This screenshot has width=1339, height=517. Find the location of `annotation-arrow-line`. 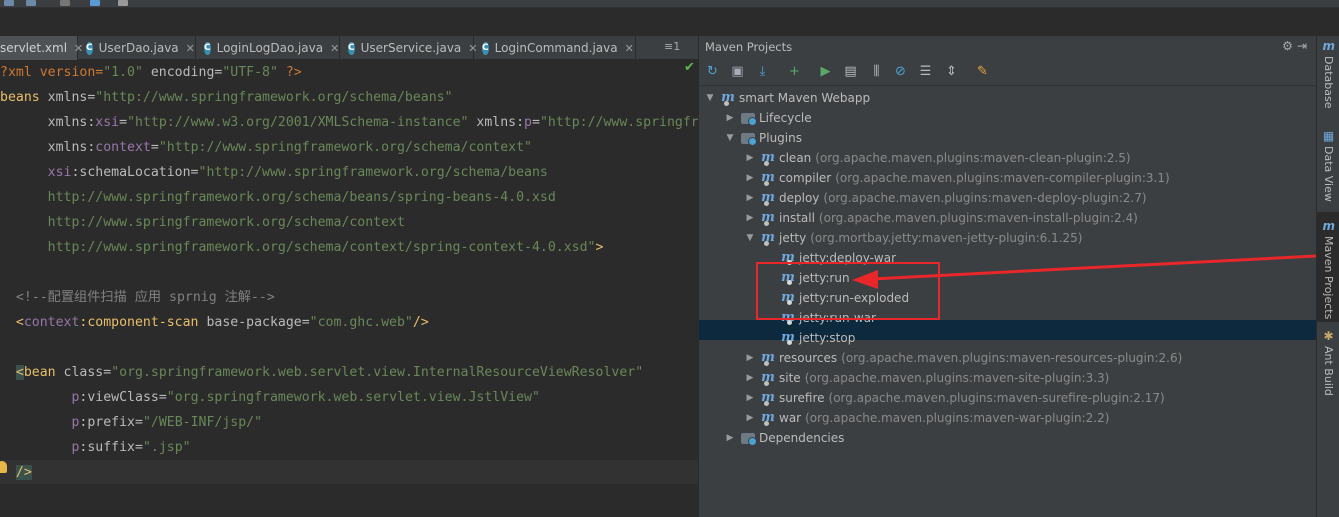

annotation-arrow-line is located at coordinates (1094, 267).